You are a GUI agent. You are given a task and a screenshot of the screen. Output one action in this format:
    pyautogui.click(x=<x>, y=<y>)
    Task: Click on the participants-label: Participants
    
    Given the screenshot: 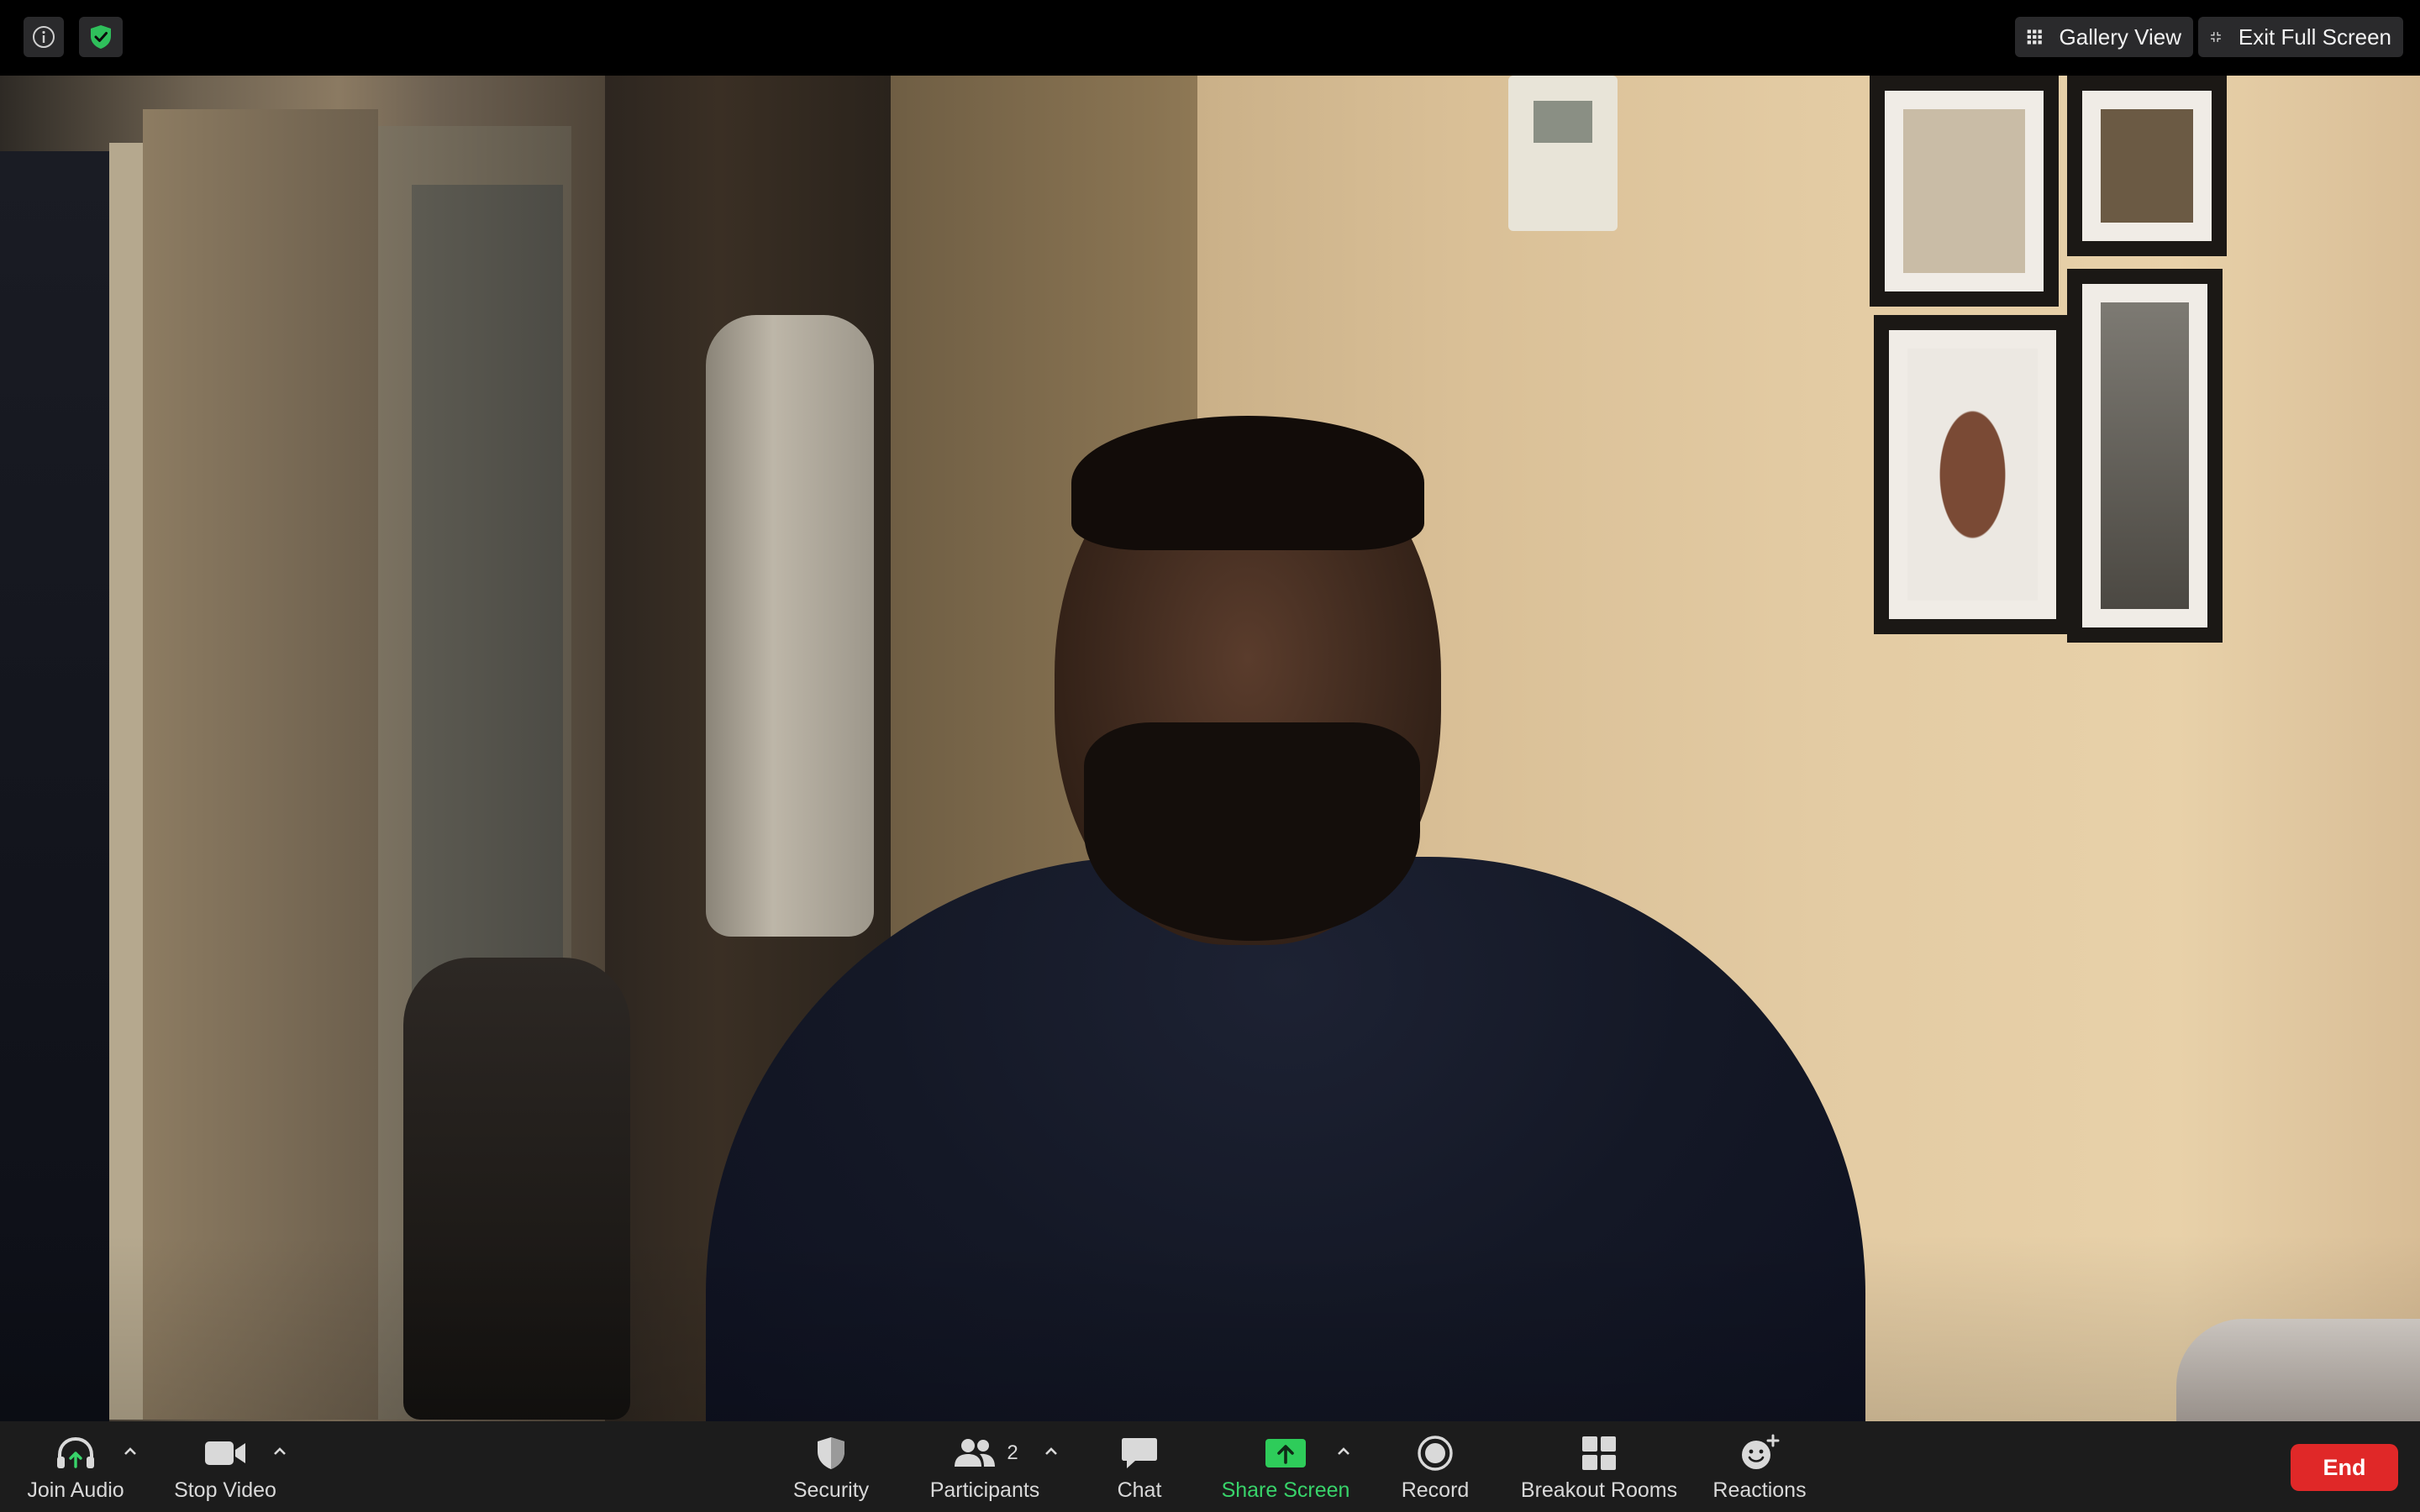 What is the action you would take?
    pyautogui.click(x=985, y=1490)
    